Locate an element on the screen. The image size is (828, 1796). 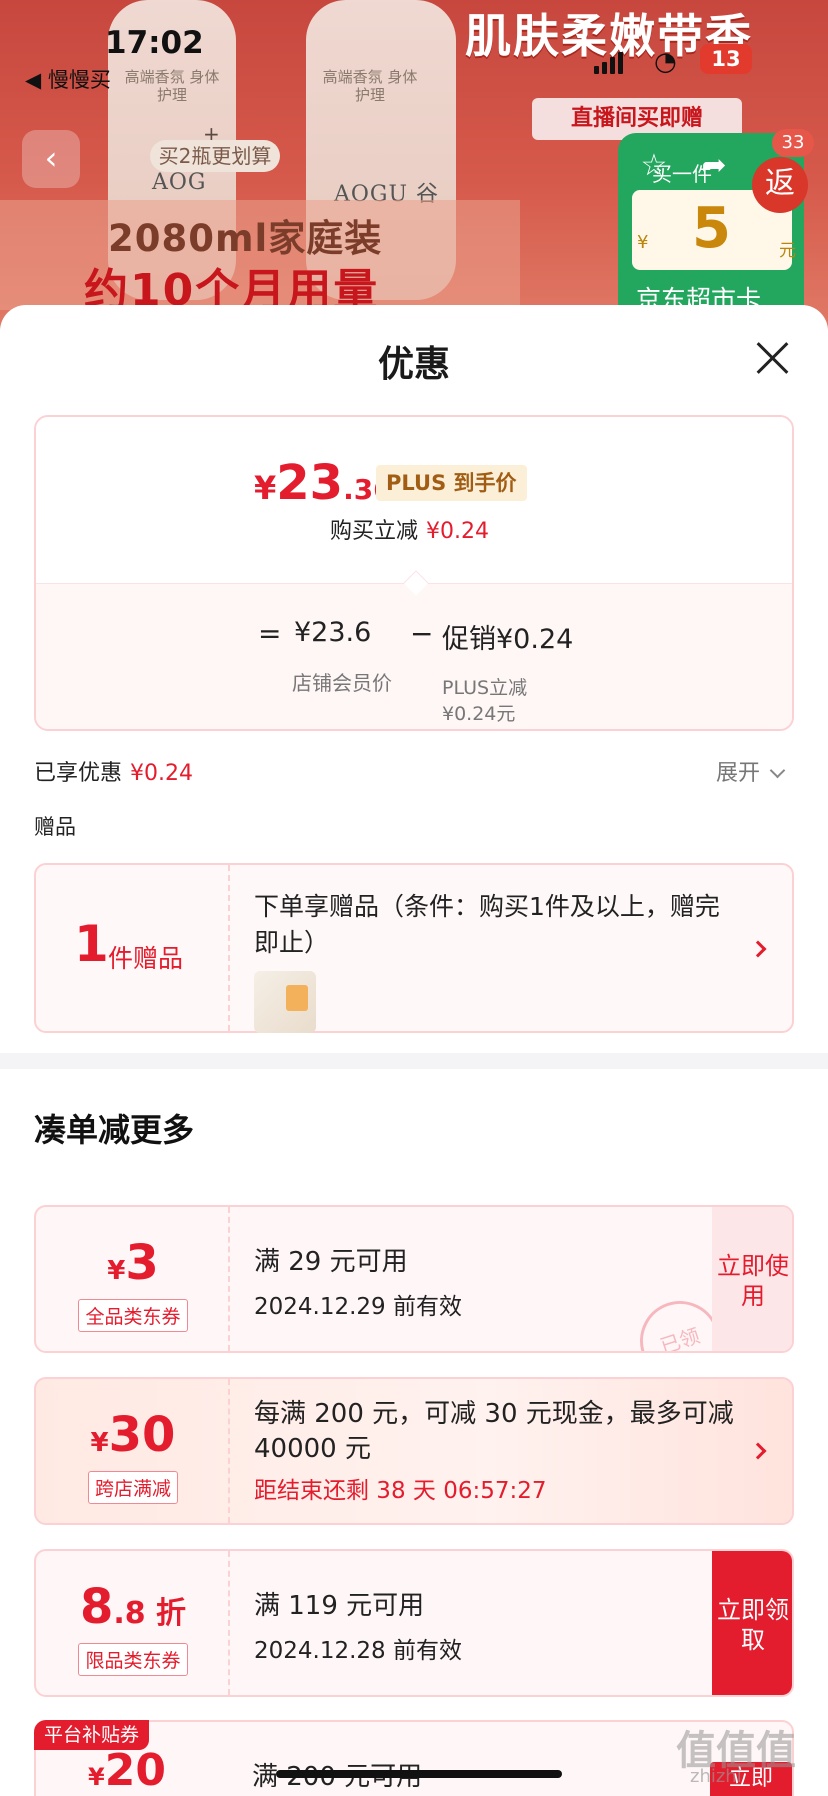
favorite-star-icon: ☆ is located at coordinates (654, 166).